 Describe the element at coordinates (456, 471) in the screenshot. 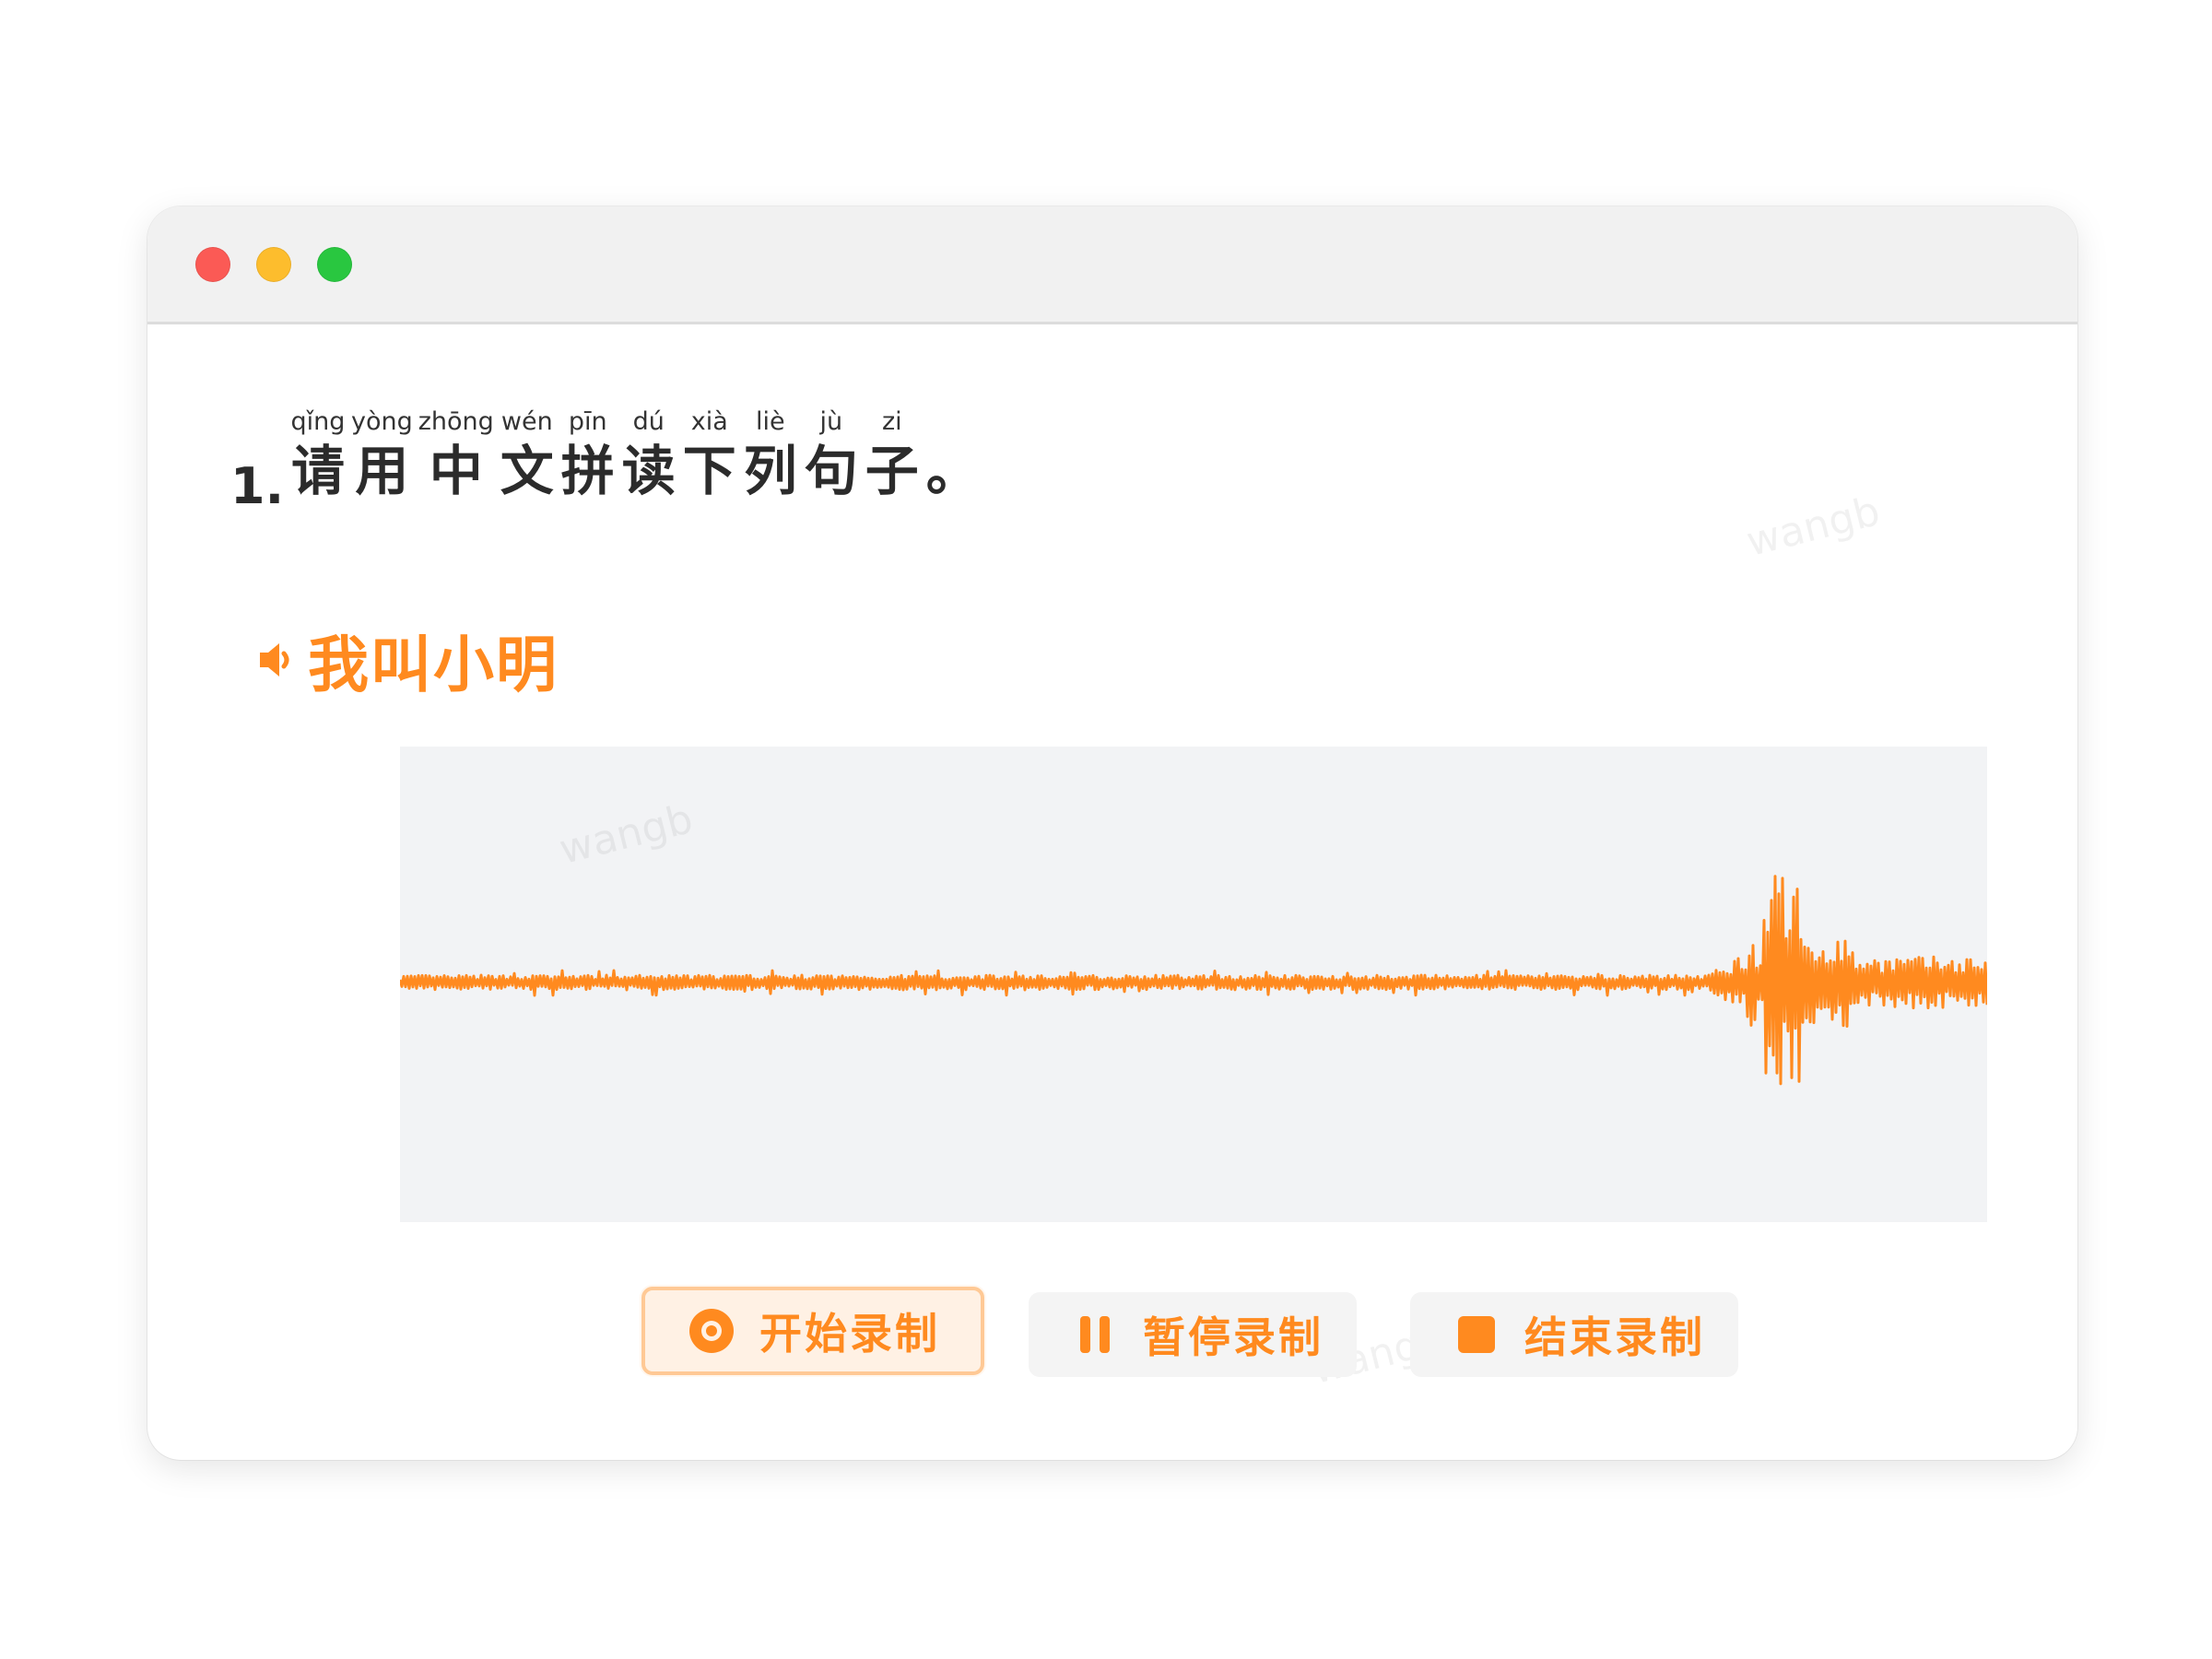

I see `hanzi-text: 中` at that location.